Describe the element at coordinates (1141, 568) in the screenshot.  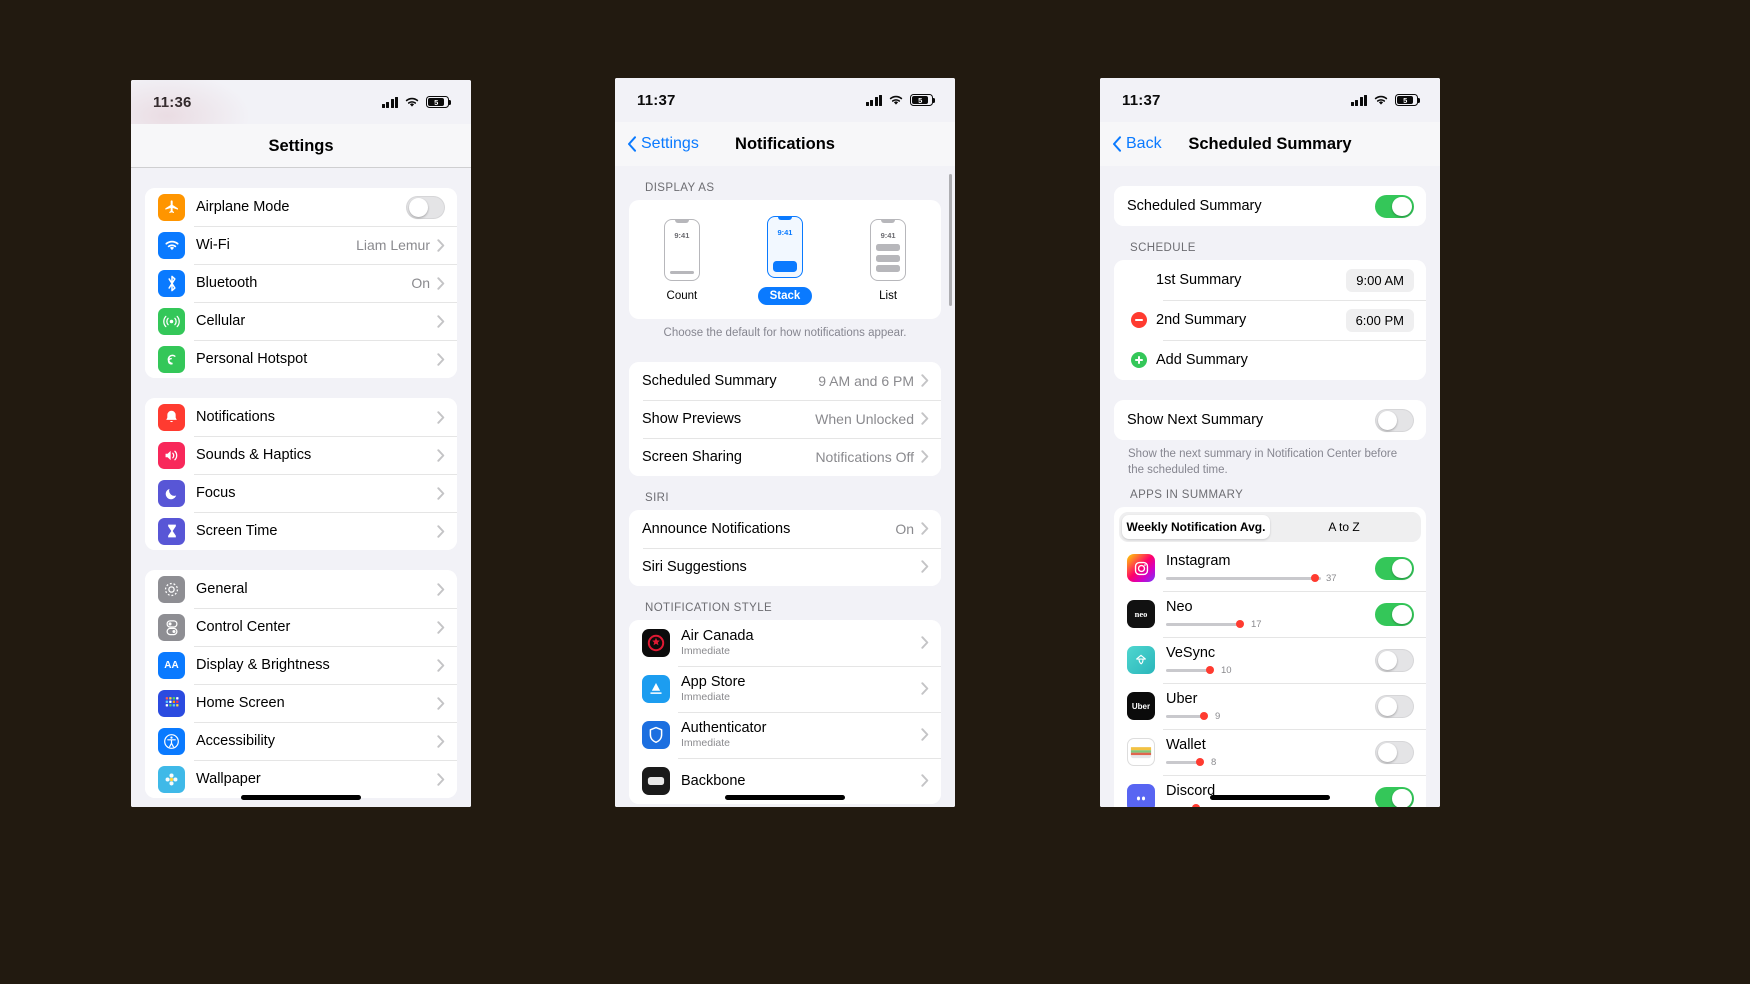
I see `instagram-icon` at that location.